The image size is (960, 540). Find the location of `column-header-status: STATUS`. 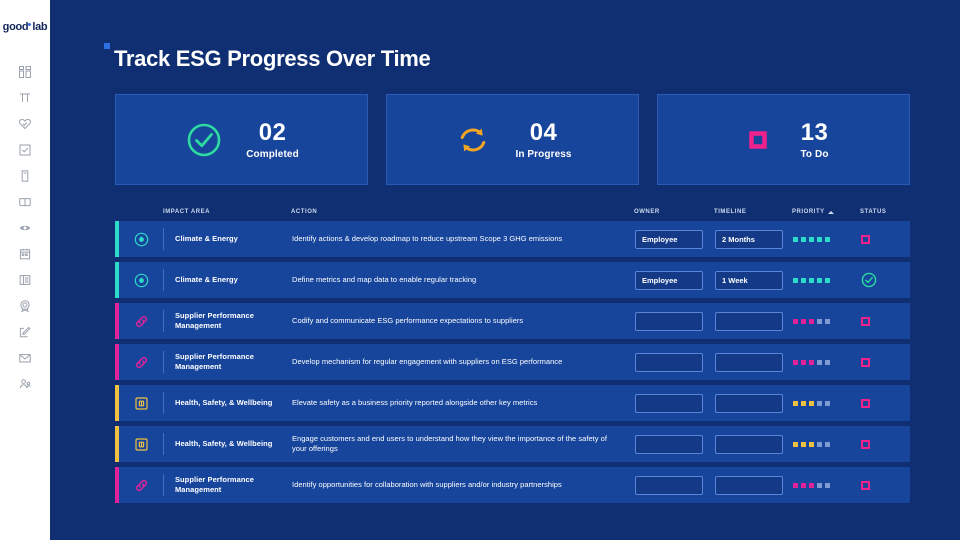

column-header-status: STATUS is located at coordinates (880, 212).